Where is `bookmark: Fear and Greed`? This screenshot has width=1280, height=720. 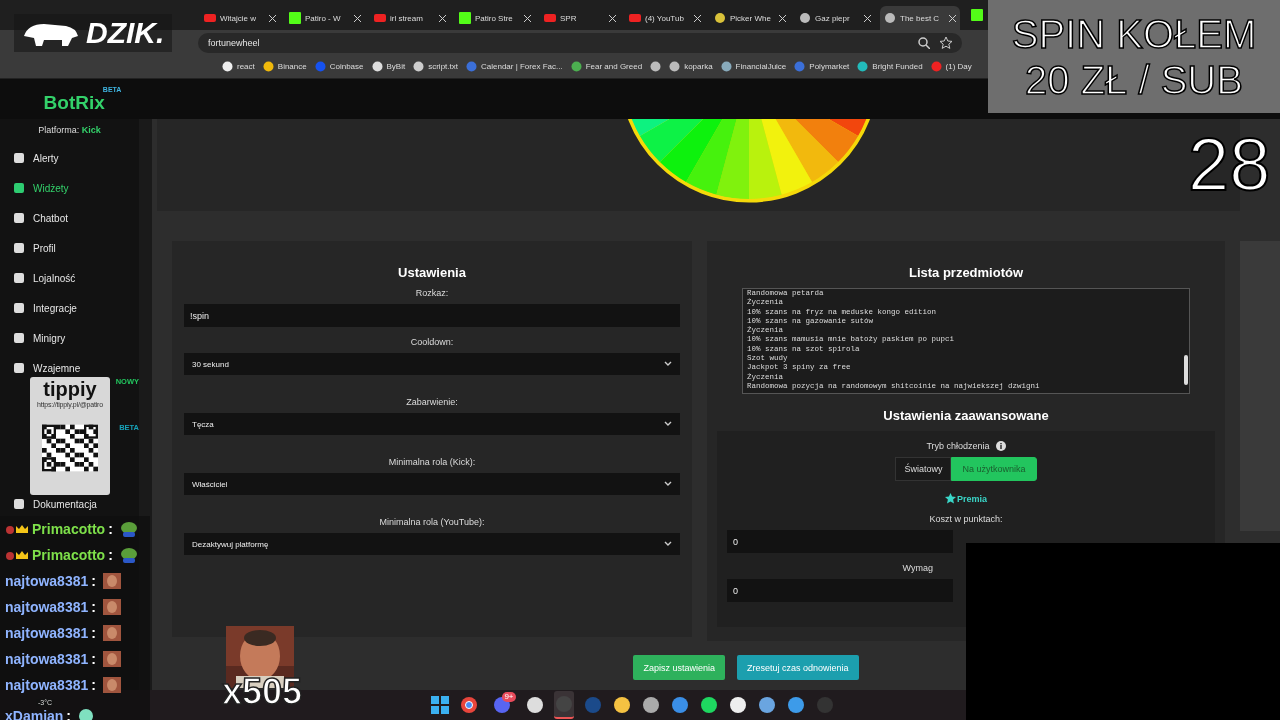 bookmark: Fear and Greed is located at coordinates (606, 66).